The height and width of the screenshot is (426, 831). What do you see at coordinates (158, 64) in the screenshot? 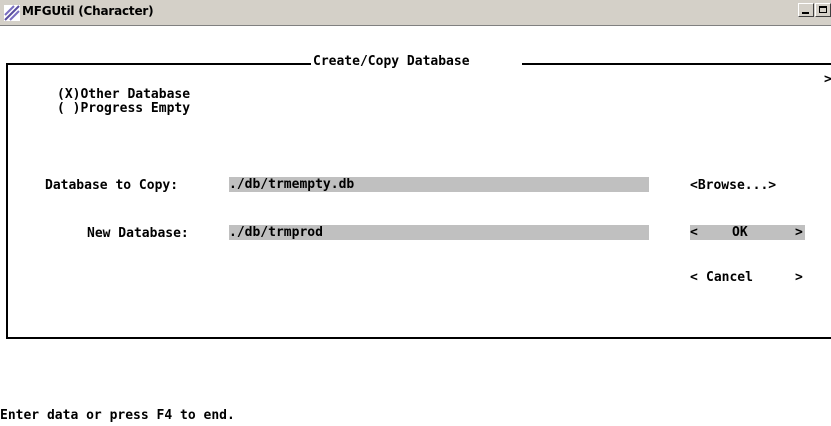
I see `frame-top-border-left` at bounding box center [158, 64].